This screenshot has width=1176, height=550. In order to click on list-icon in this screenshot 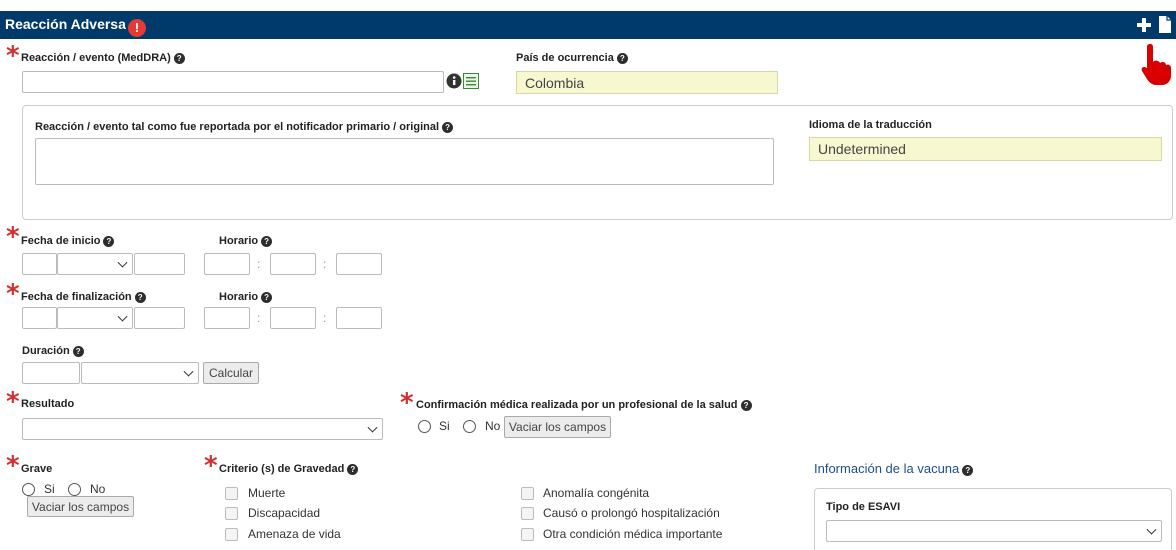, I will do `click(471, 81)`.